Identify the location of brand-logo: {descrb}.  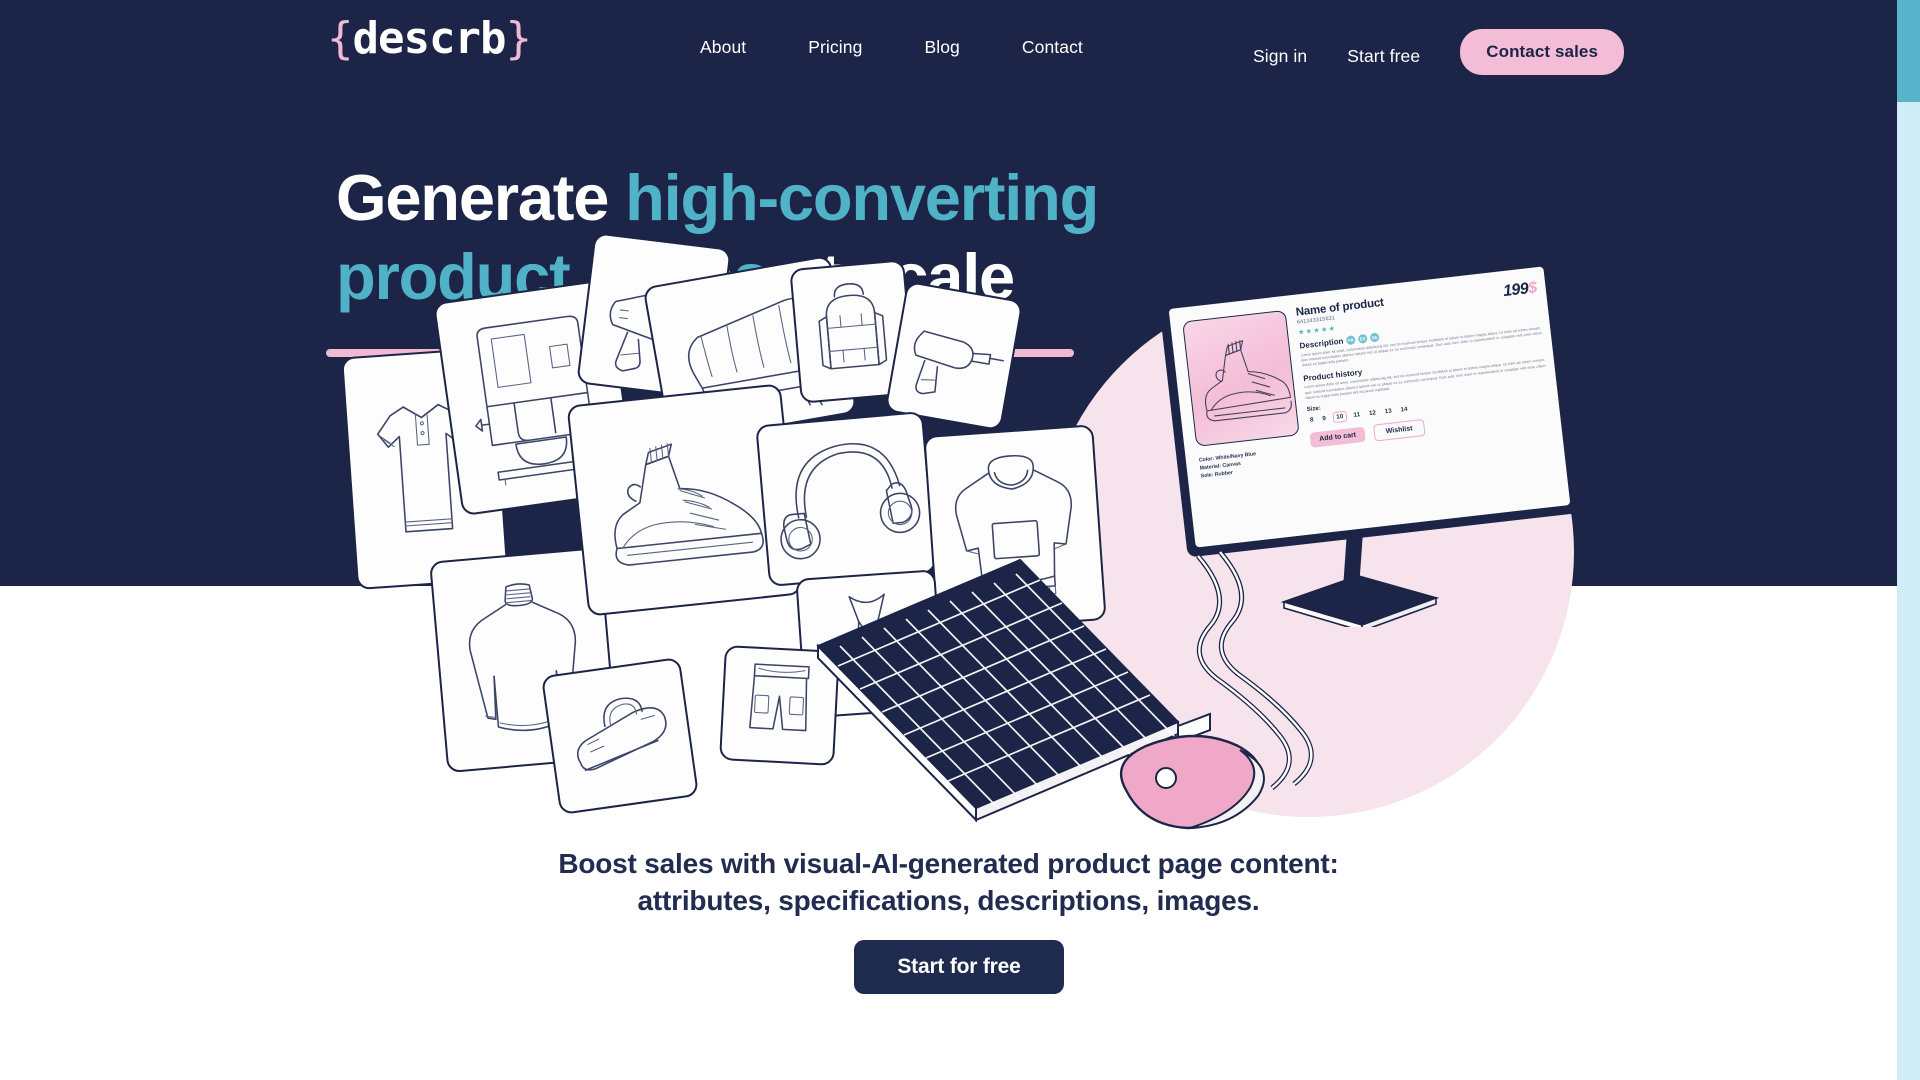
(429, 39).